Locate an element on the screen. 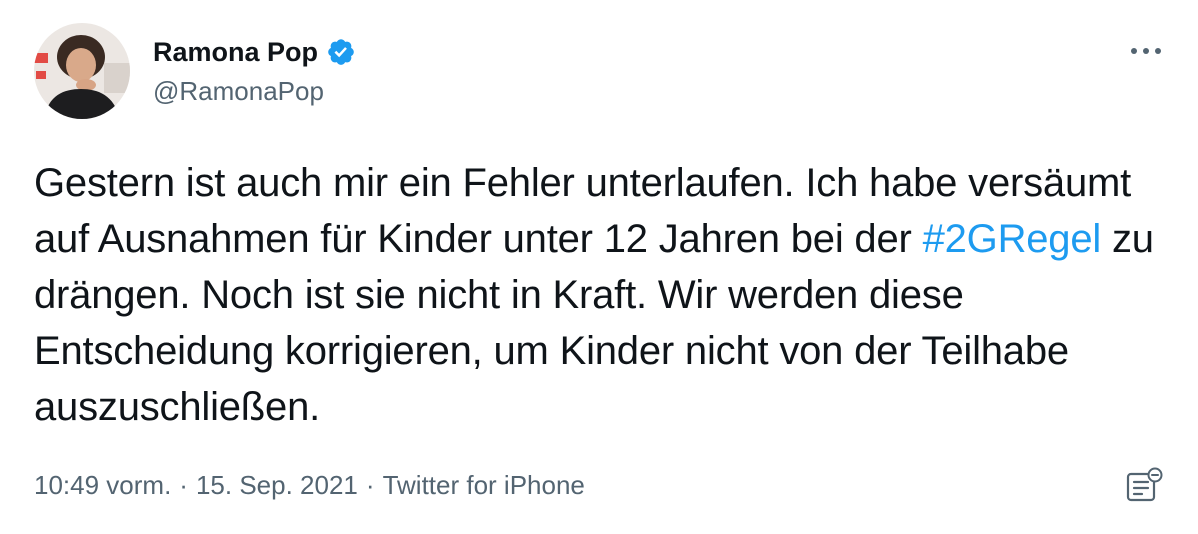 The width and height of the screenshot is (1198, 534). tweet-time: 10:49 vorm. is located at coordinates (102, 485).